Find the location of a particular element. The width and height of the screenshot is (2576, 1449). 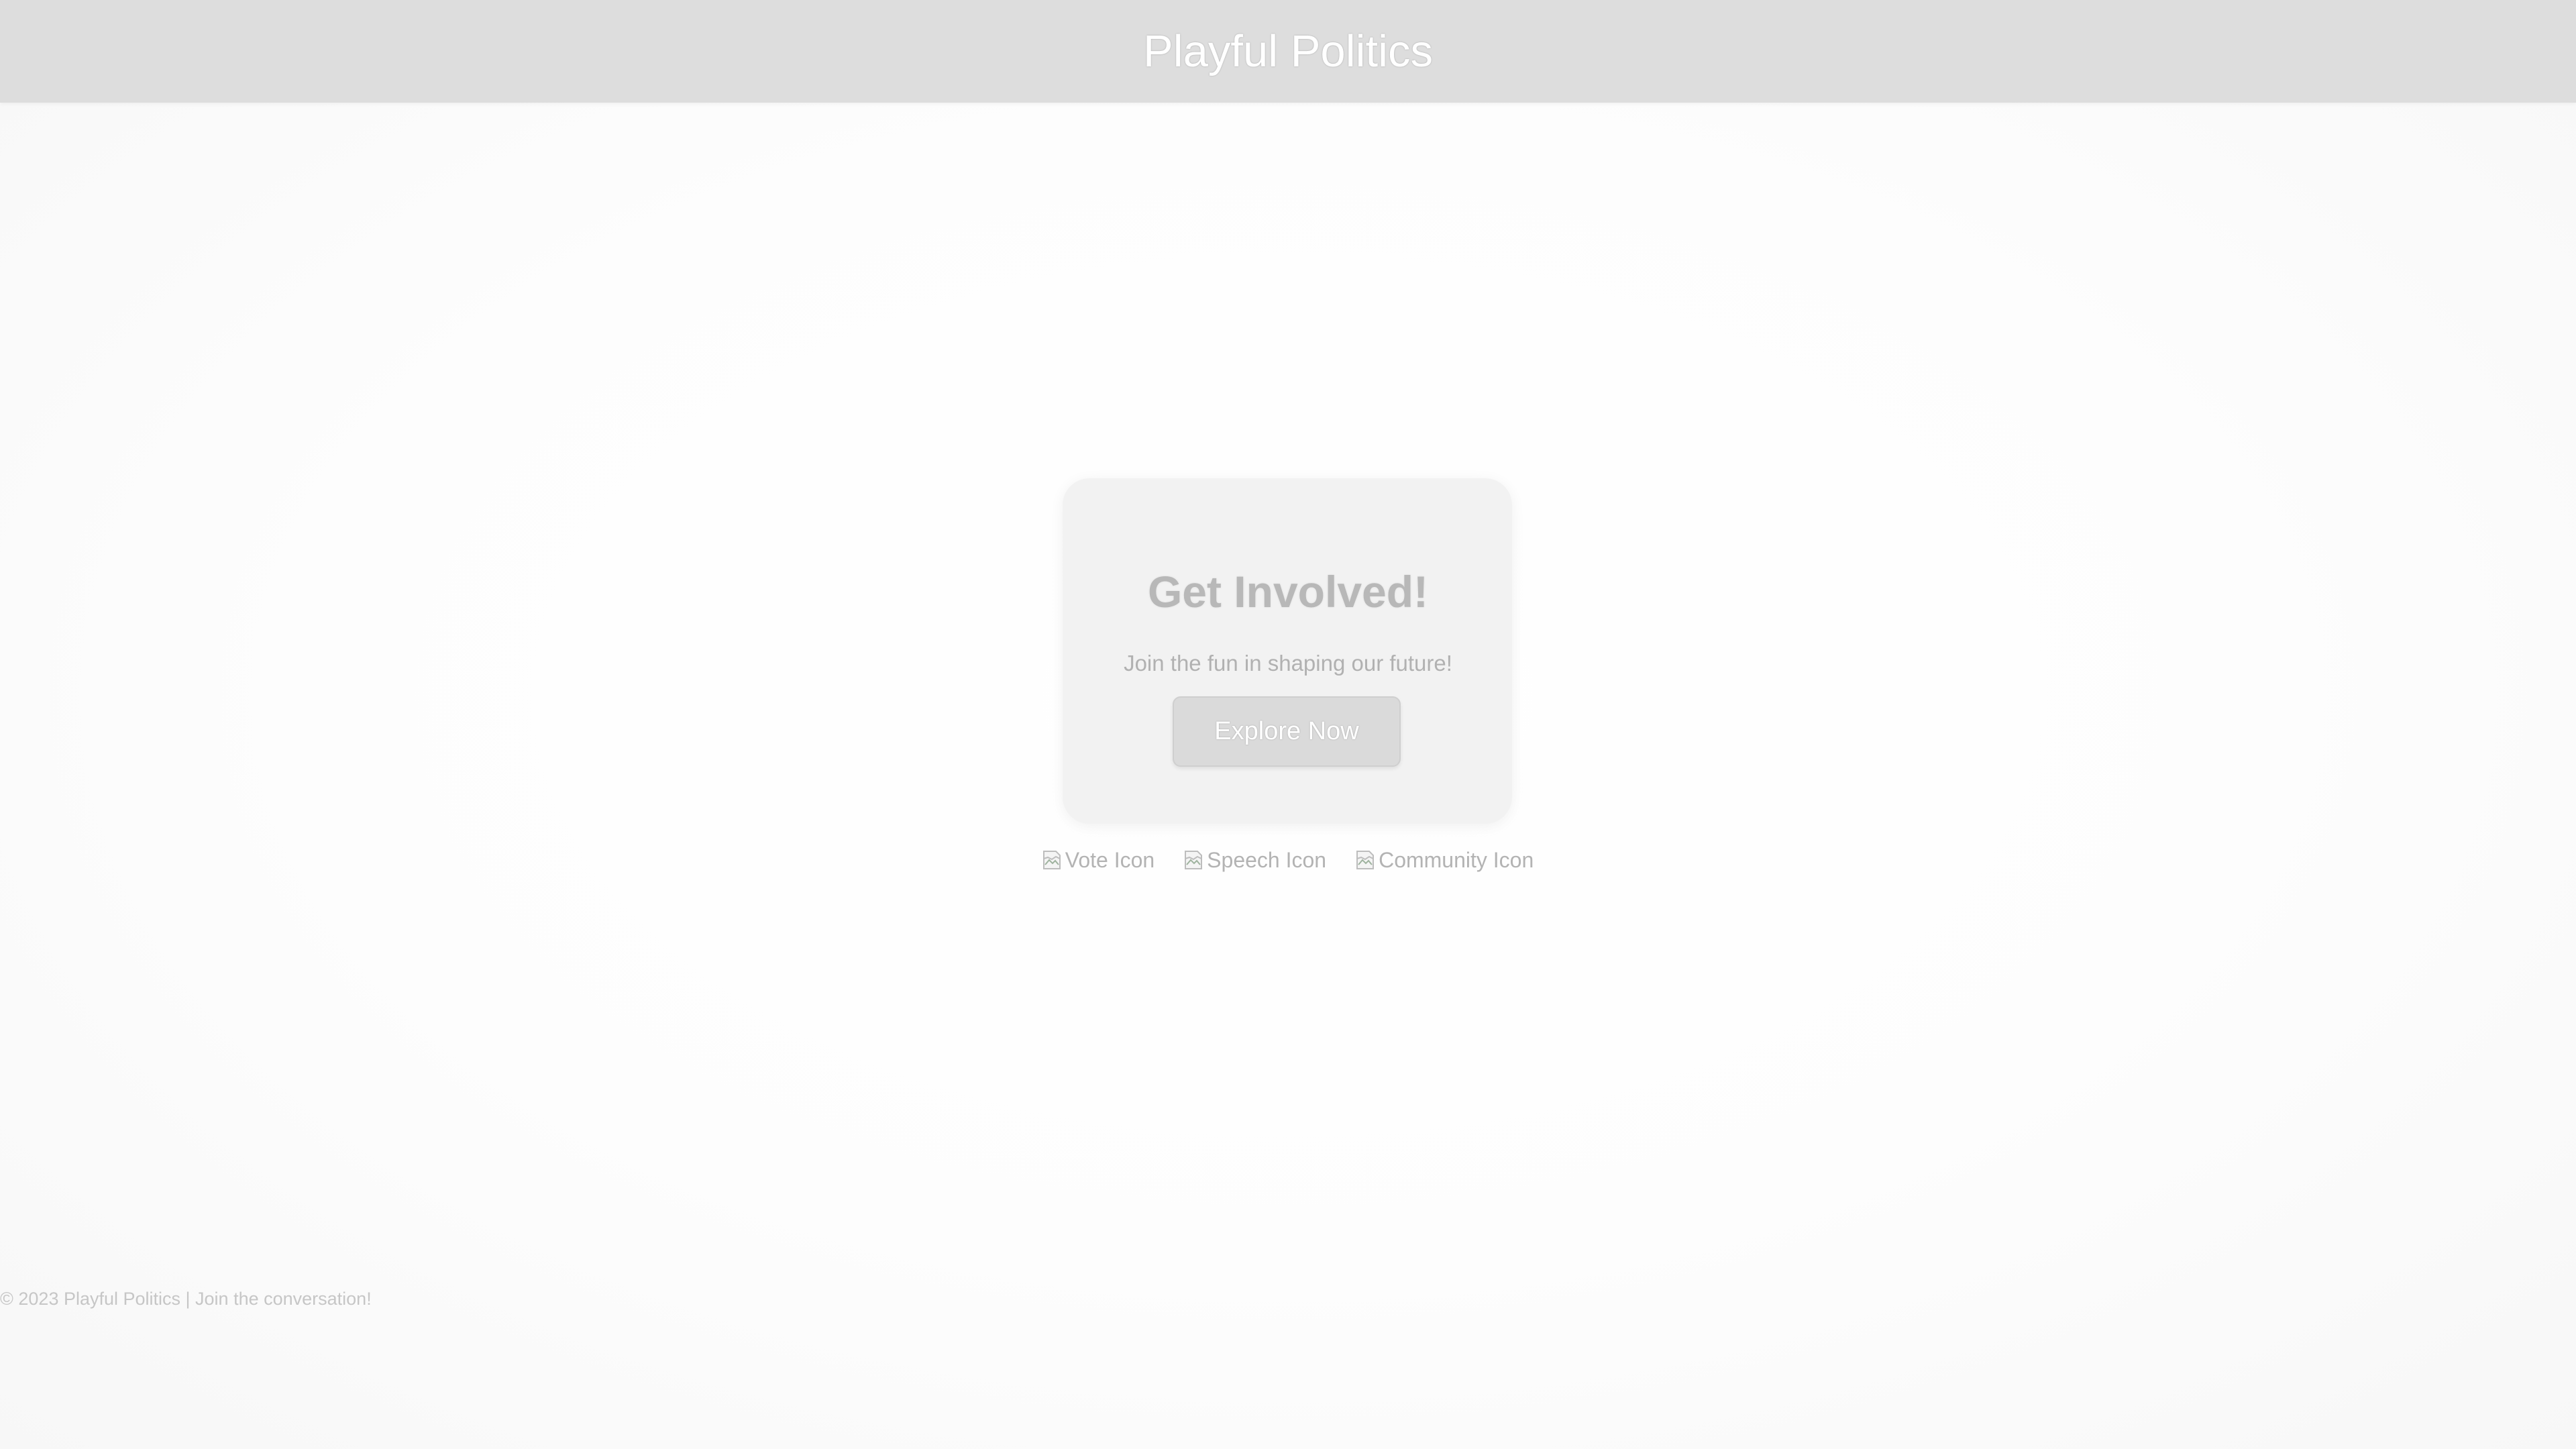

hero-title: Get Involved! is located at coordinates (1288, 591).